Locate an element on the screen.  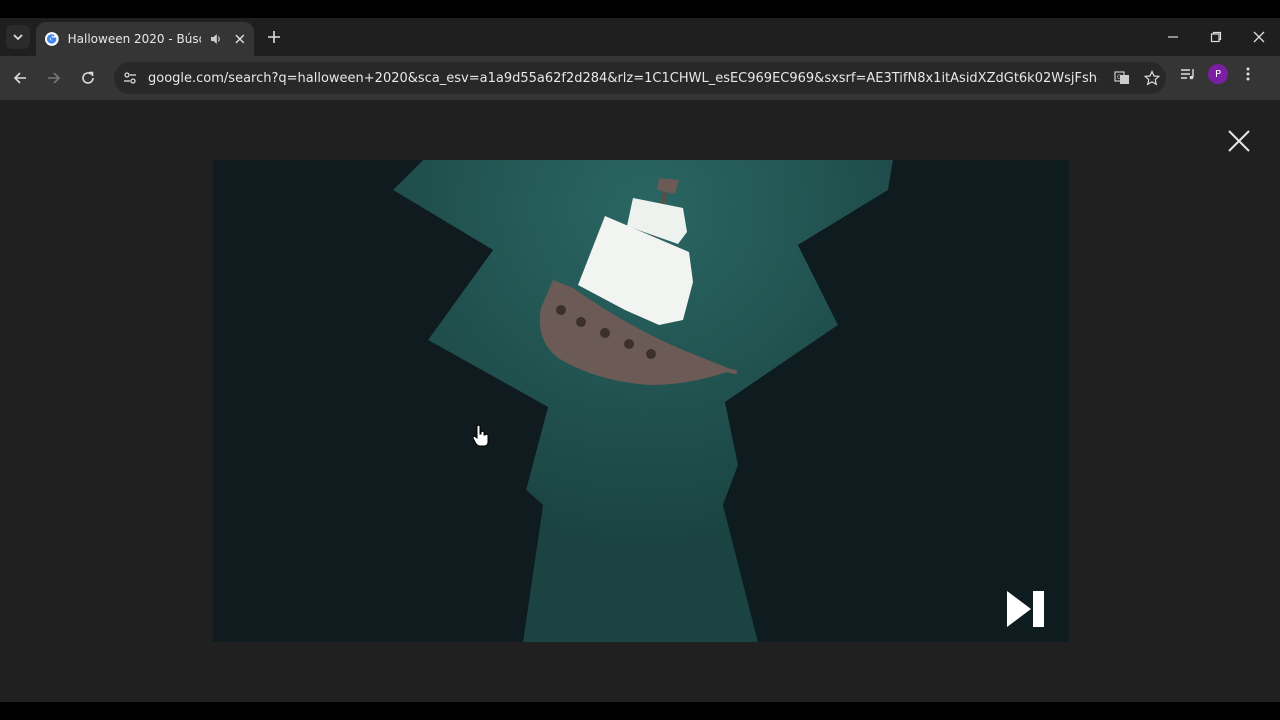
window-controls is located at coordinates (1215, 37).